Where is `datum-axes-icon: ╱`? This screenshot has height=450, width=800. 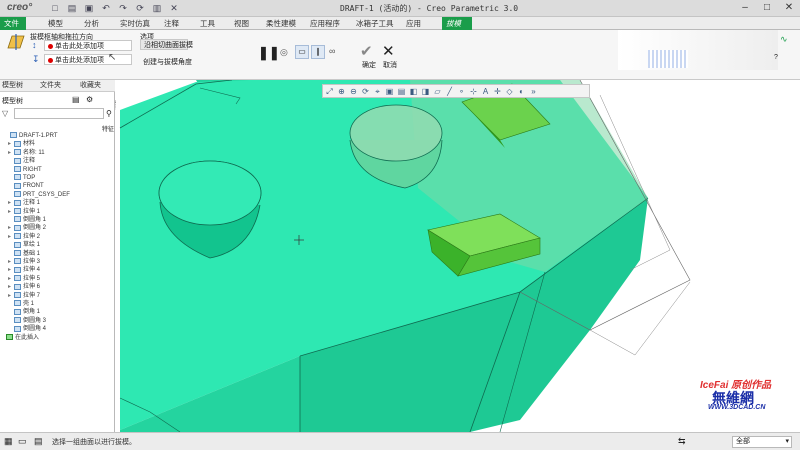
datum-axes-icon: ╱ is located at coordinates (449, 91).